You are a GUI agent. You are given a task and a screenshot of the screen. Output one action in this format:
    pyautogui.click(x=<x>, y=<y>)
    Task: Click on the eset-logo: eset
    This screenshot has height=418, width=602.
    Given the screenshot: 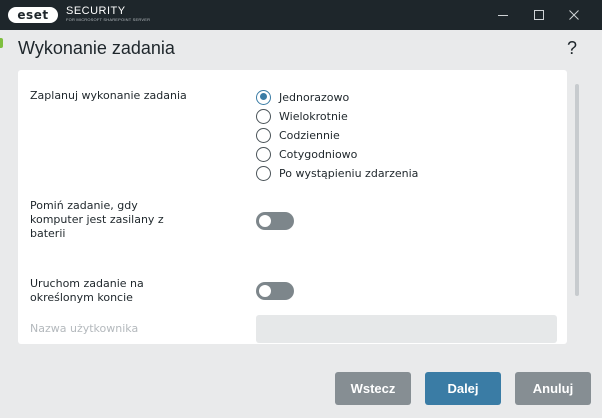 What is the action you would take?
    pyautogui.click(x=33, y=15)
    